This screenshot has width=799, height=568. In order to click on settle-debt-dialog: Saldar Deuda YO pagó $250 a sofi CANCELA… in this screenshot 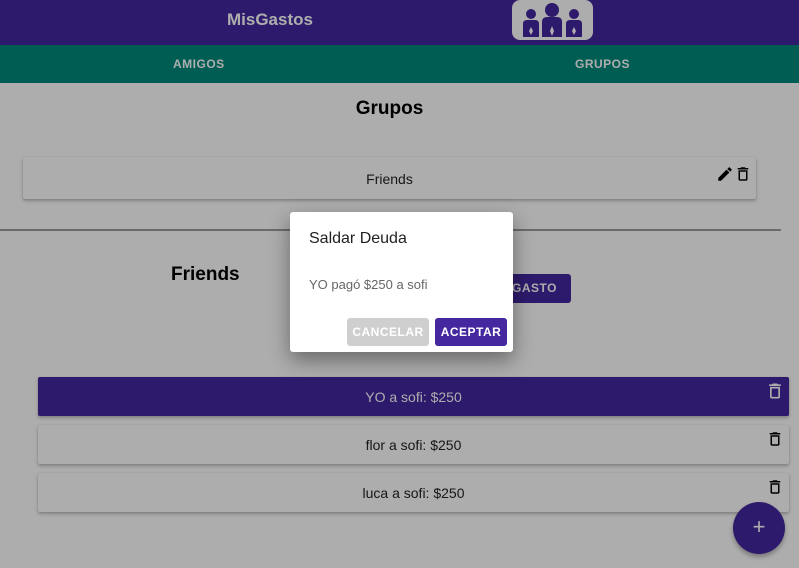, I will do `click(401, 282)`.